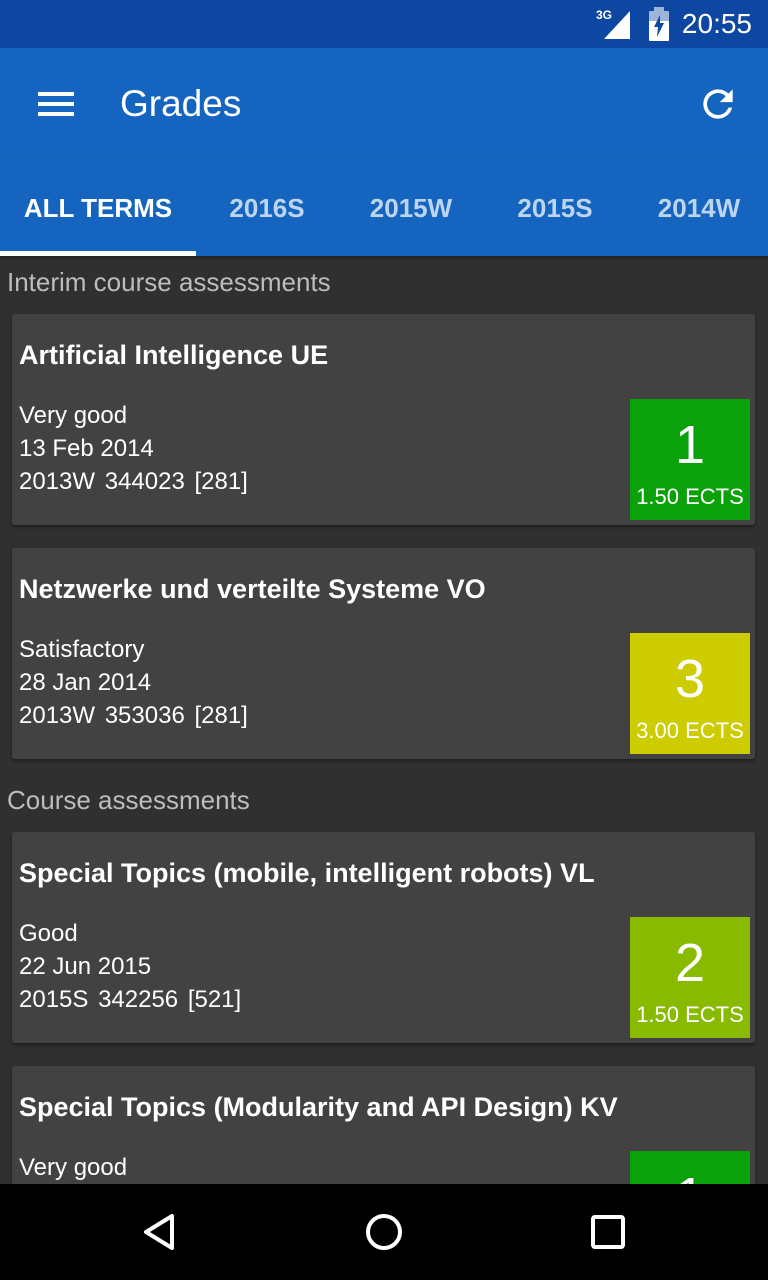 Image resolution: width=768 pixels, height=1280 pixels. I want to click on status-icons: 3G 20:55, so click(674, 24).